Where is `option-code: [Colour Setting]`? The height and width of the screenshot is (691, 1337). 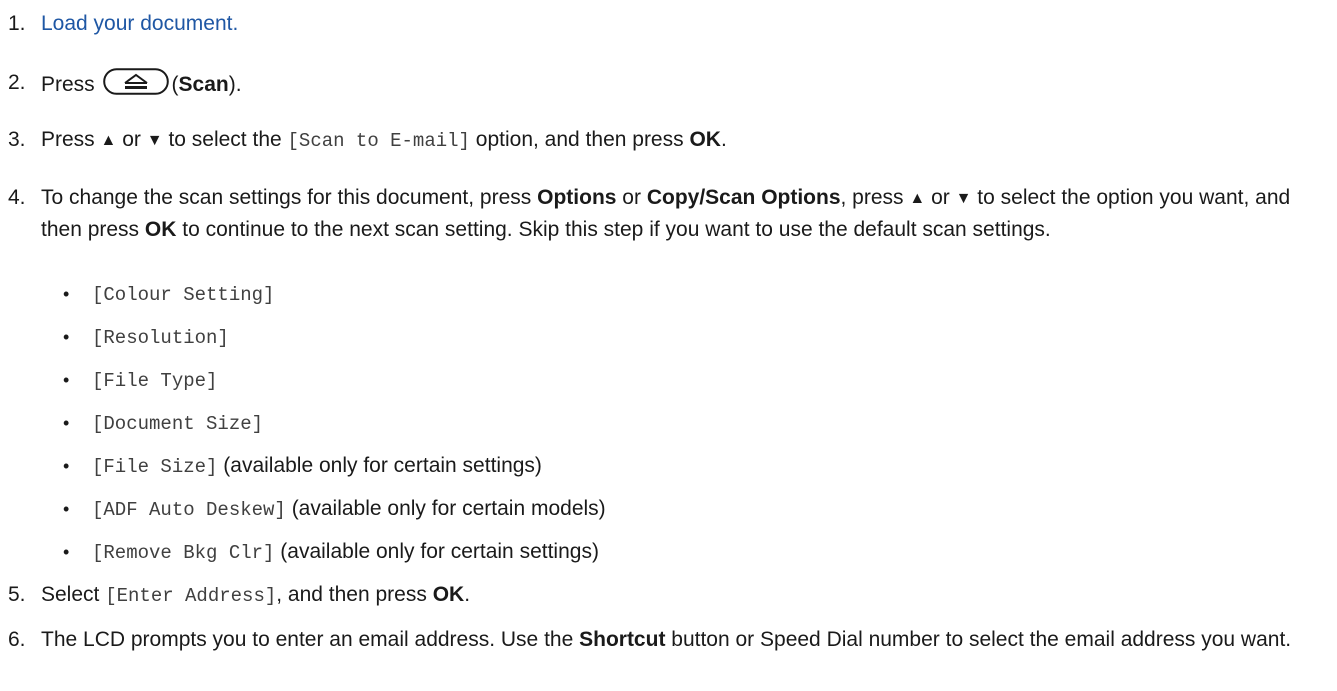 option-code: [Colour Setting] is located at coordinates (183, 295).